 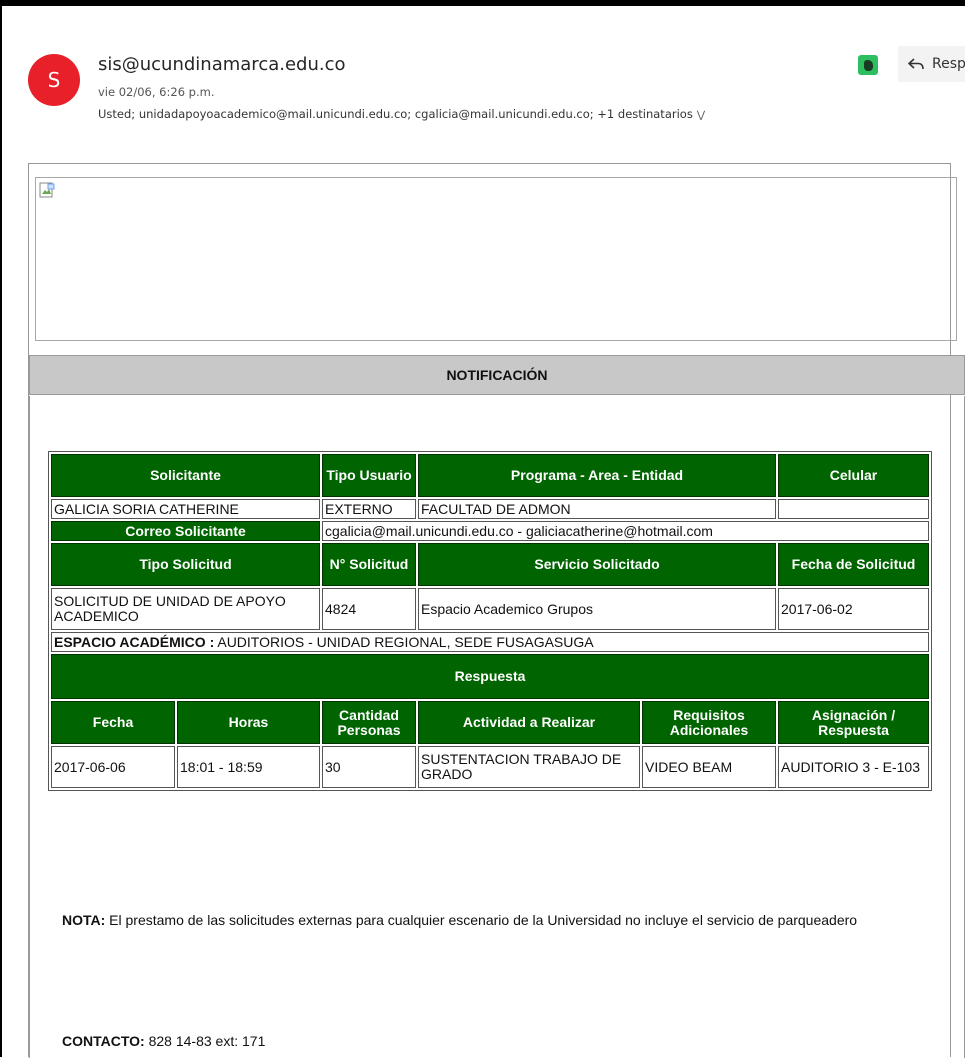 What do you see at coordinates (597, 475) in the screenshot?
I see `header-programa: Programa - Area - Entidad` at bounding box center [597, 475].